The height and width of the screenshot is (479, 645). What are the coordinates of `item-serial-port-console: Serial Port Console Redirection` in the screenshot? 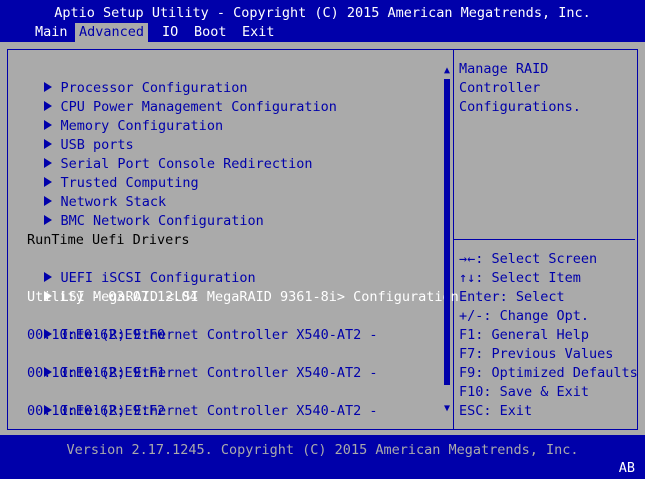 It's located at (161, 154).